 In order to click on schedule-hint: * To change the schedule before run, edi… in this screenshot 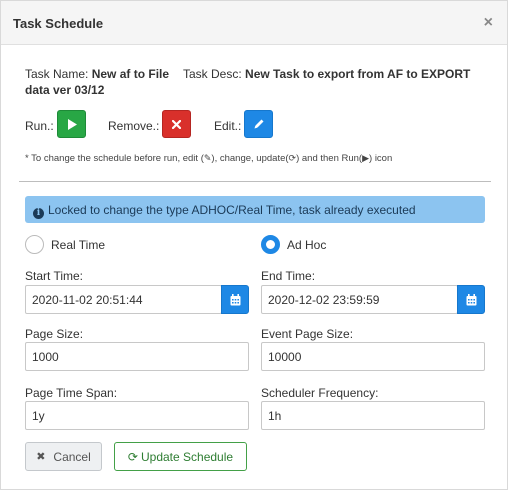, I will do `click(208, 158)`.